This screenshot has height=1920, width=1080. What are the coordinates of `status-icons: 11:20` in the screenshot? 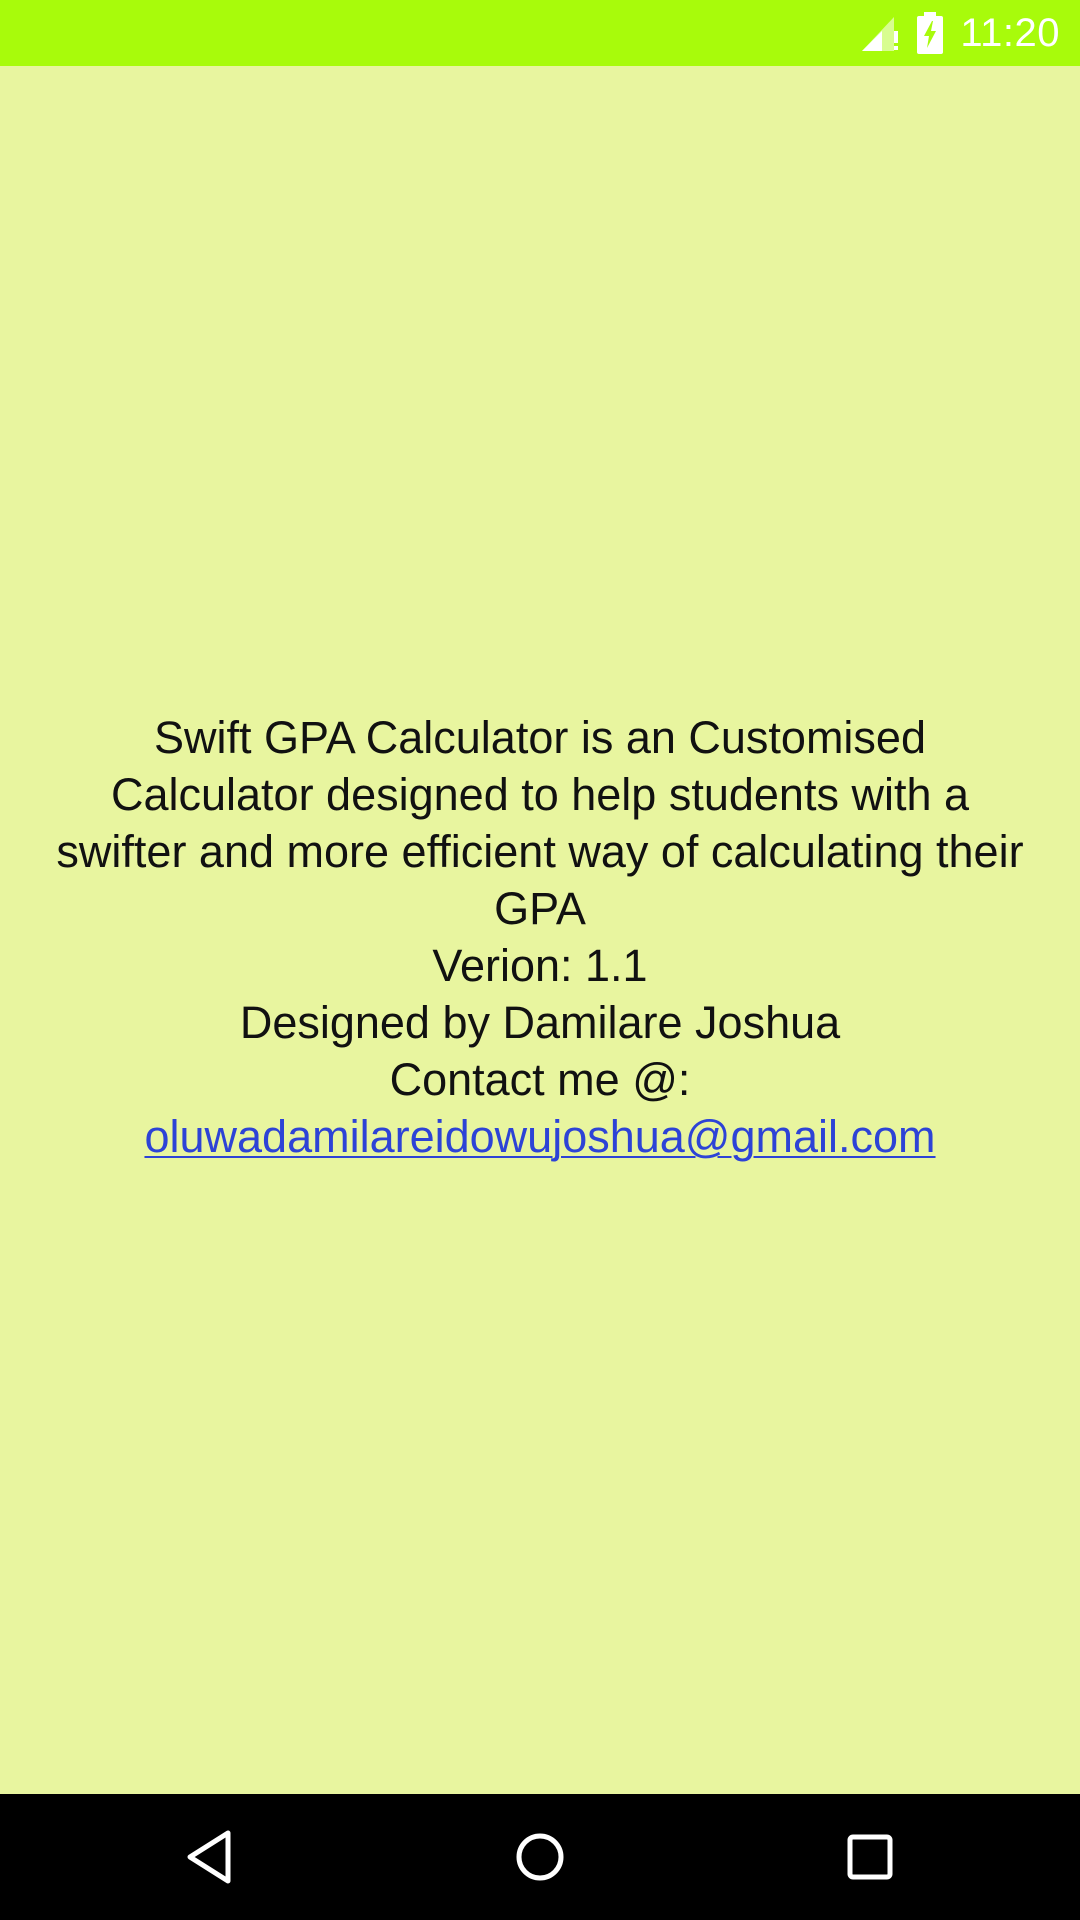 It's located at (960, 33).